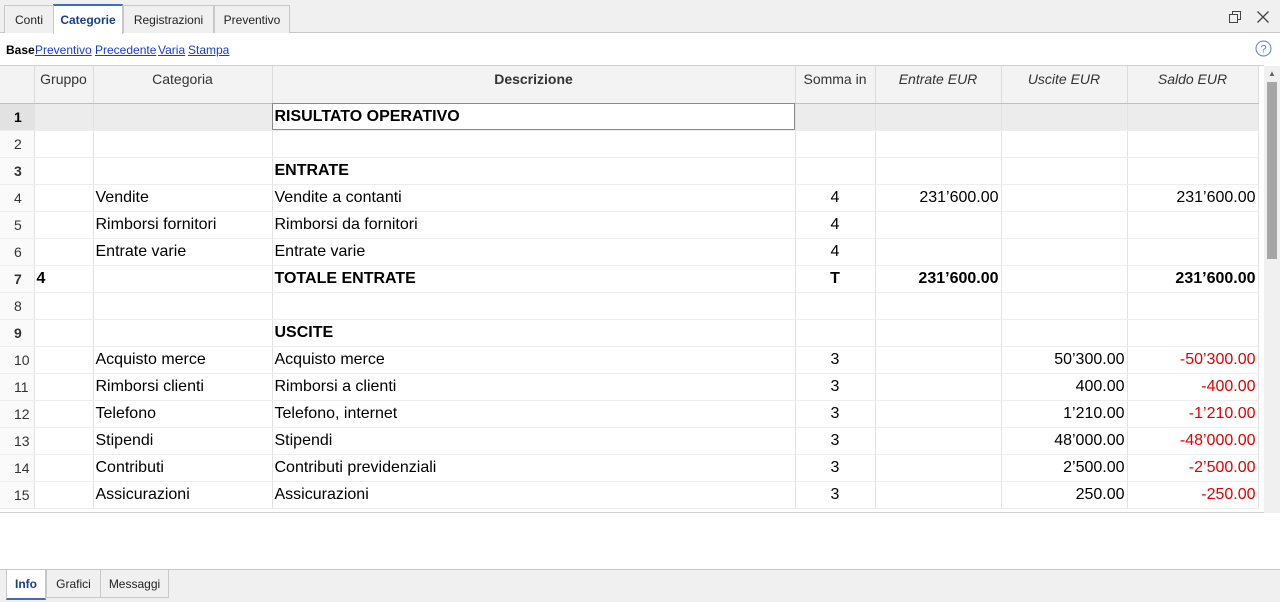 Image resolution: width=1280 pixels, height=602 pixels. I want to click on cell-categoria: Assicurazioni, so click(183, 495).